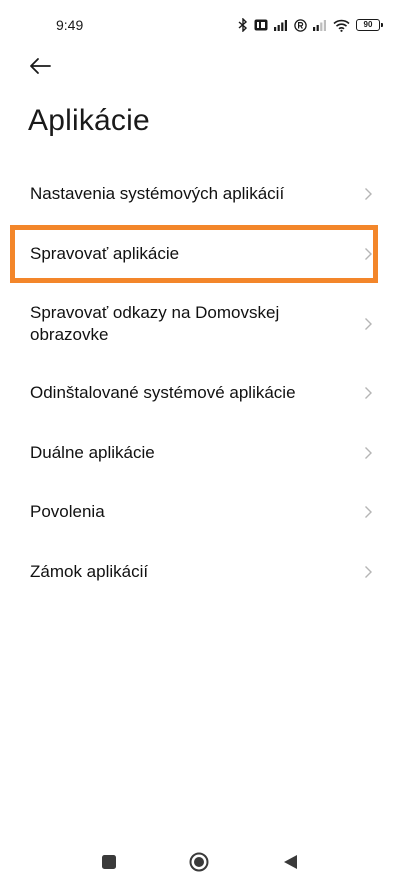 The width and height of the screenshot is (400, 889). I want to click on back-button, so click(40, 68).